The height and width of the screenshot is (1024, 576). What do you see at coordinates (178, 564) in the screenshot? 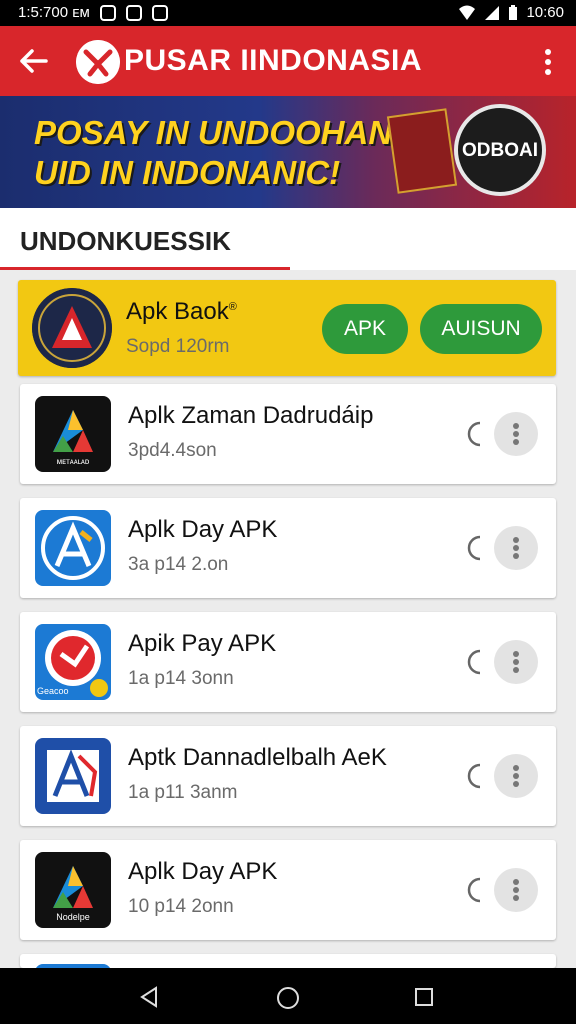
I see `app-size: 3a p14 2.on` at bounding box center [178, 564].